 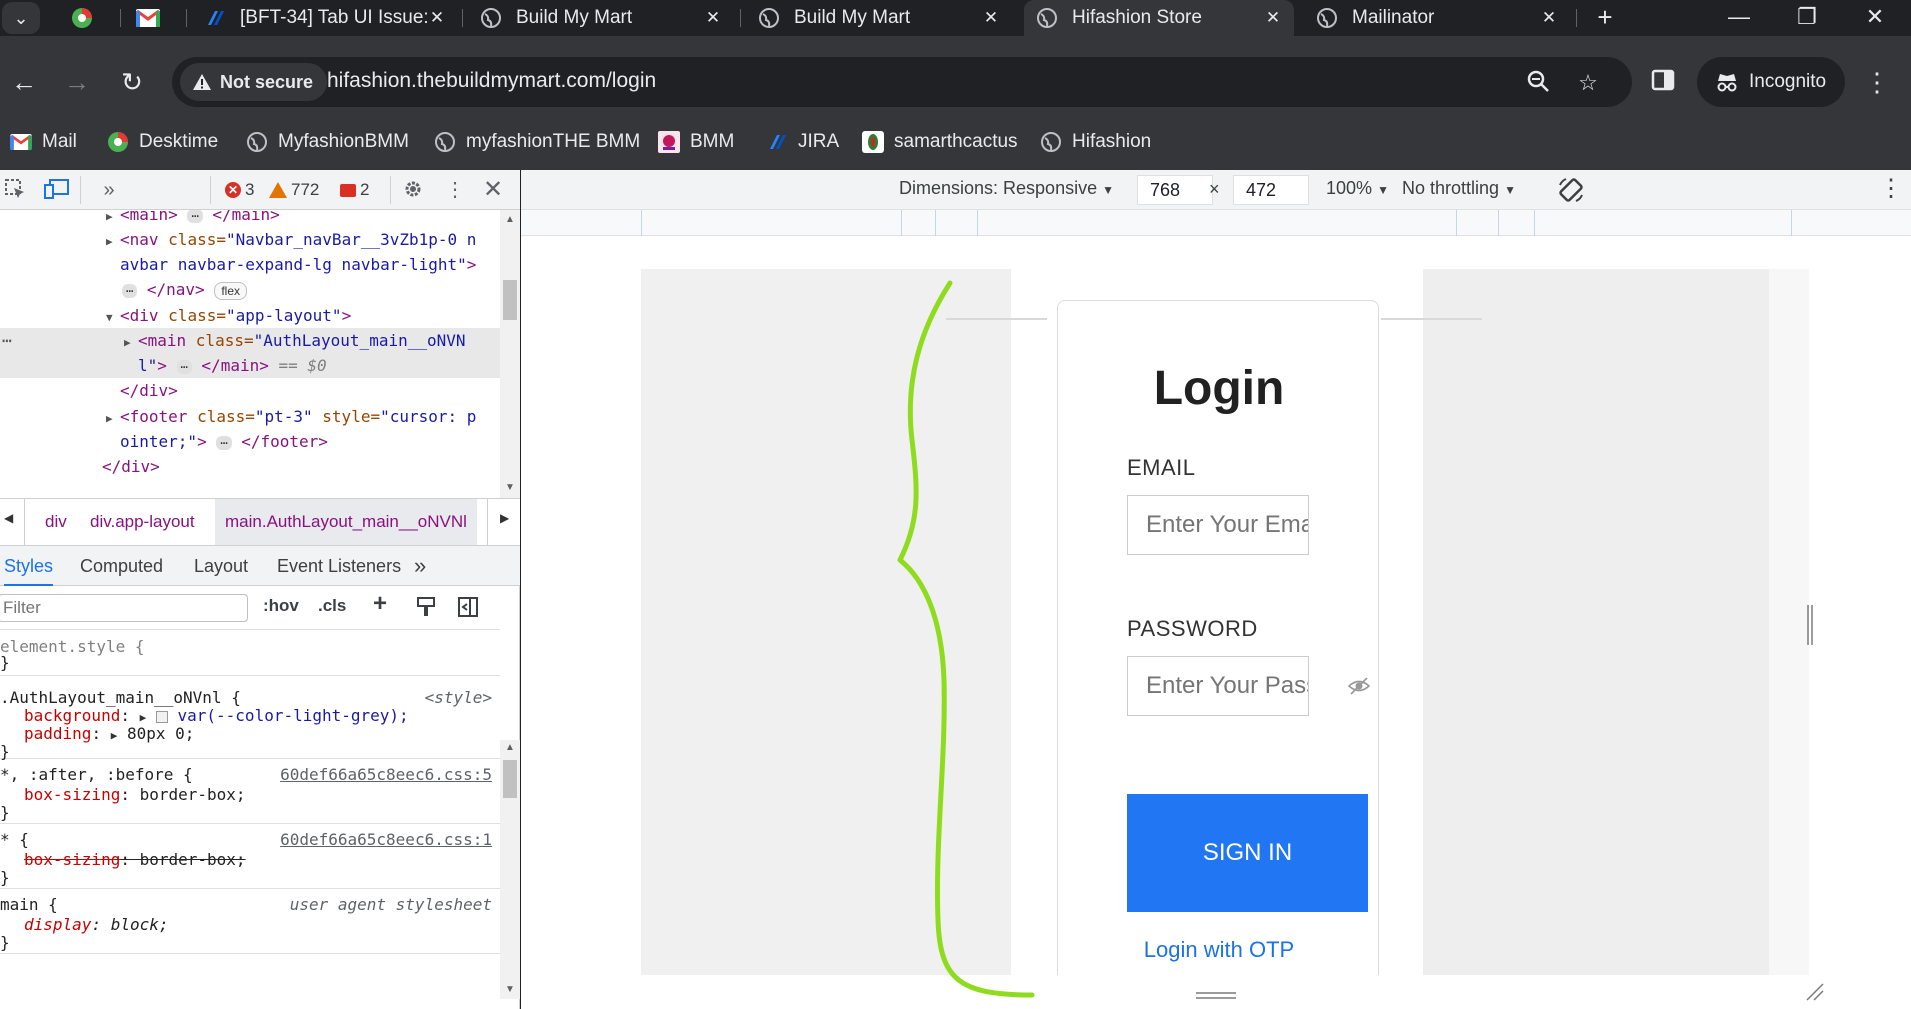 I want to click on close-devtools-button: ✕, so click(x=493, y=190).